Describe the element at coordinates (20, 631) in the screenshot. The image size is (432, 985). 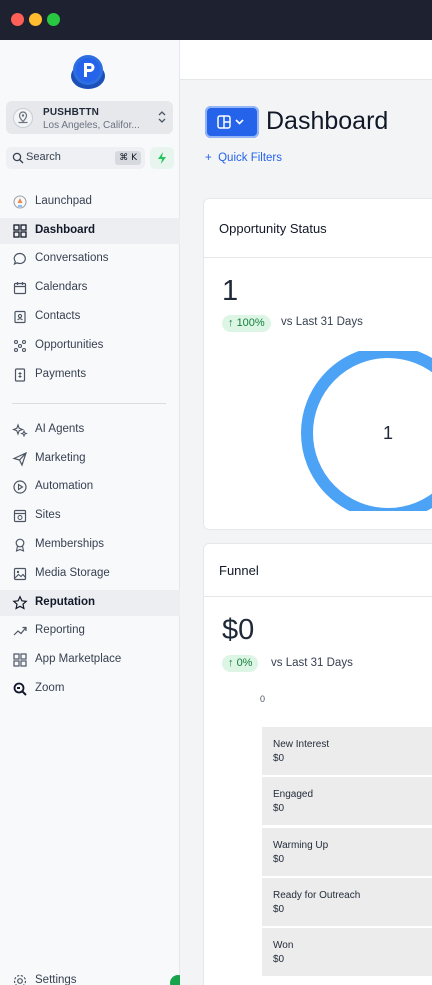
I see `trend-icon` at that location.